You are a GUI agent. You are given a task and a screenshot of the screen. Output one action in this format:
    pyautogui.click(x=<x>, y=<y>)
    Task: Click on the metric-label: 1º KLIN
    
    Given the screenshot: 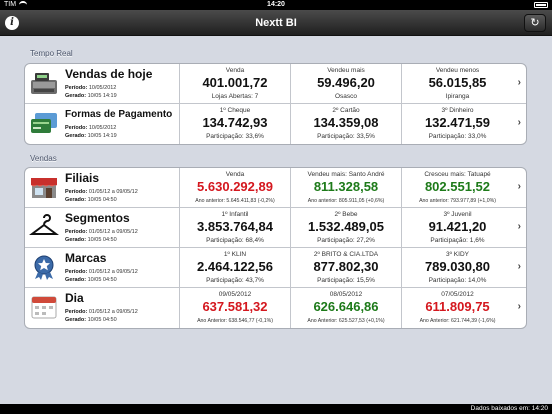 What is the action you would take?
    pyautogui.click(x=235, y=254)
    